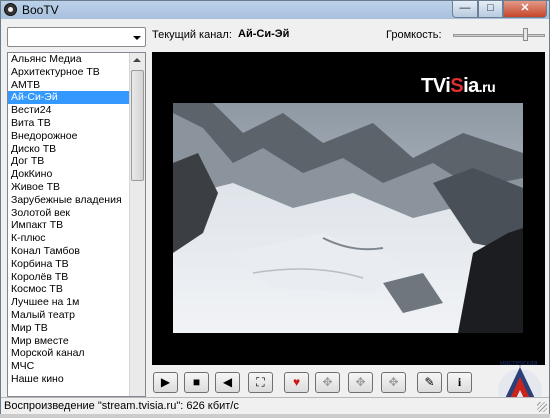  Describe the element at coordinates (68, 302) in the screenshot. I see `channel-list-item: Лучшее на 1м` at that location.